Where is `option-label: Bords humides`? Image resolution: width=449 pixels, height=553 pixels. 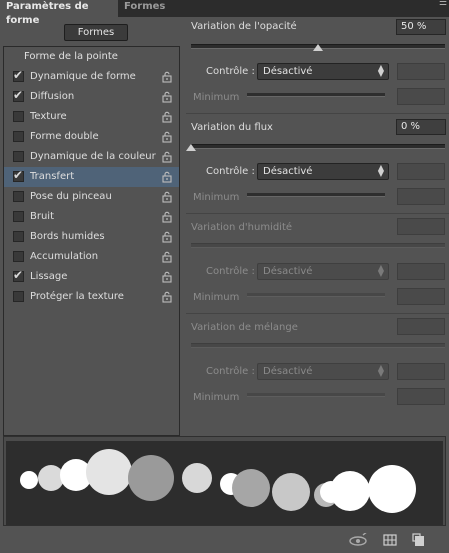 option-label: Bords humides is located at coordinates (67, 236).